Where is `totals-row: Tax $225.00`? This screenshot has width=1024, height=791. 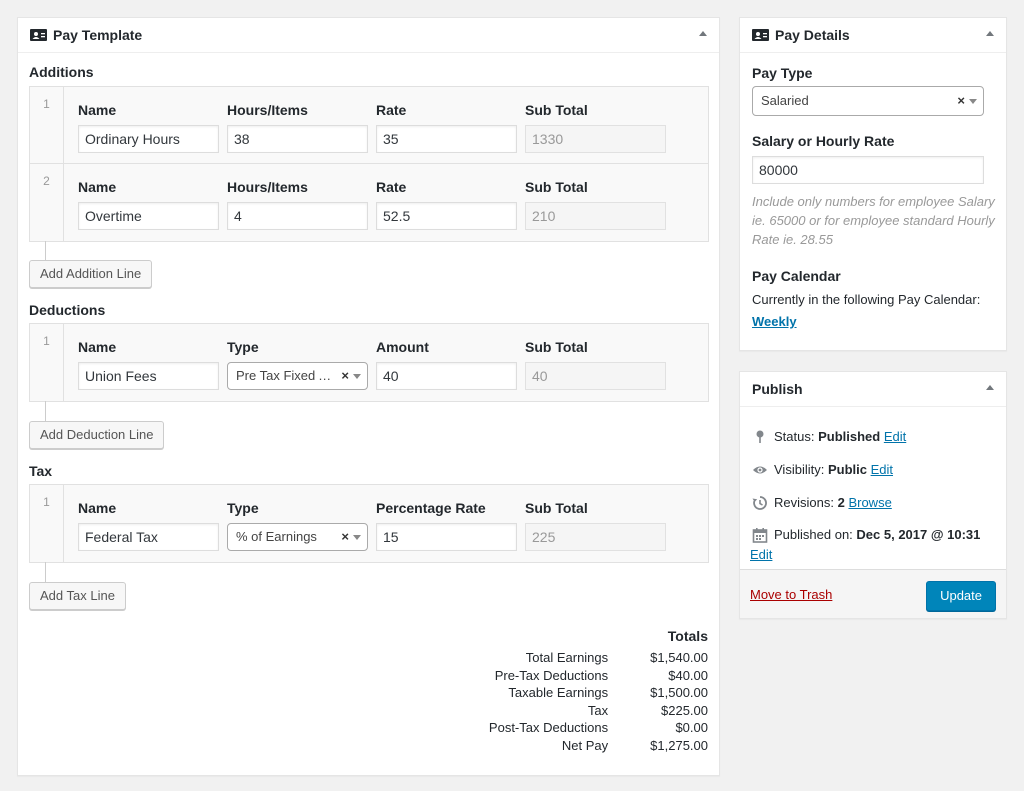 totals-row: Tax $225.00 is located at coordinates (598, 711).